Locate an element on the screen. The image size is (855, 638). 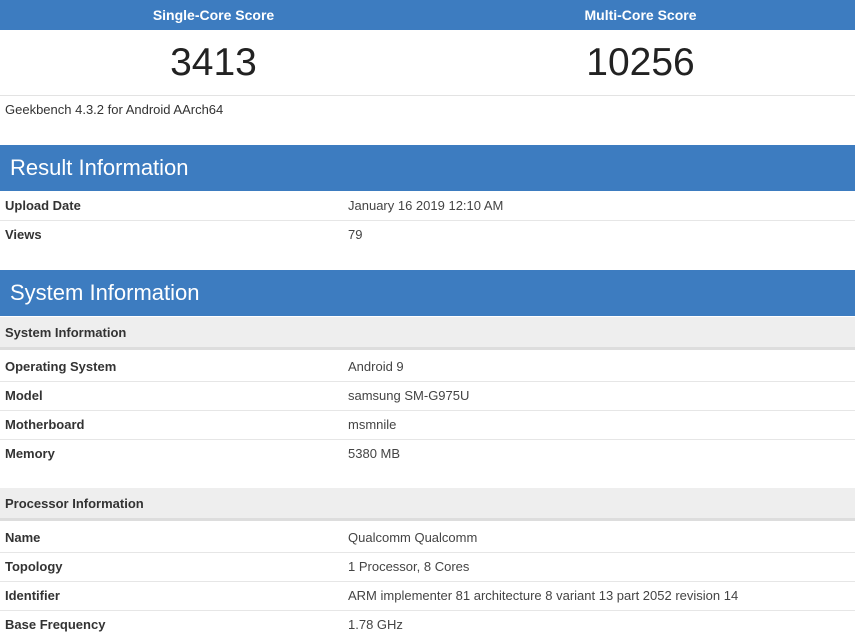
row-value: msmnile is located at coordinates (372, 424).